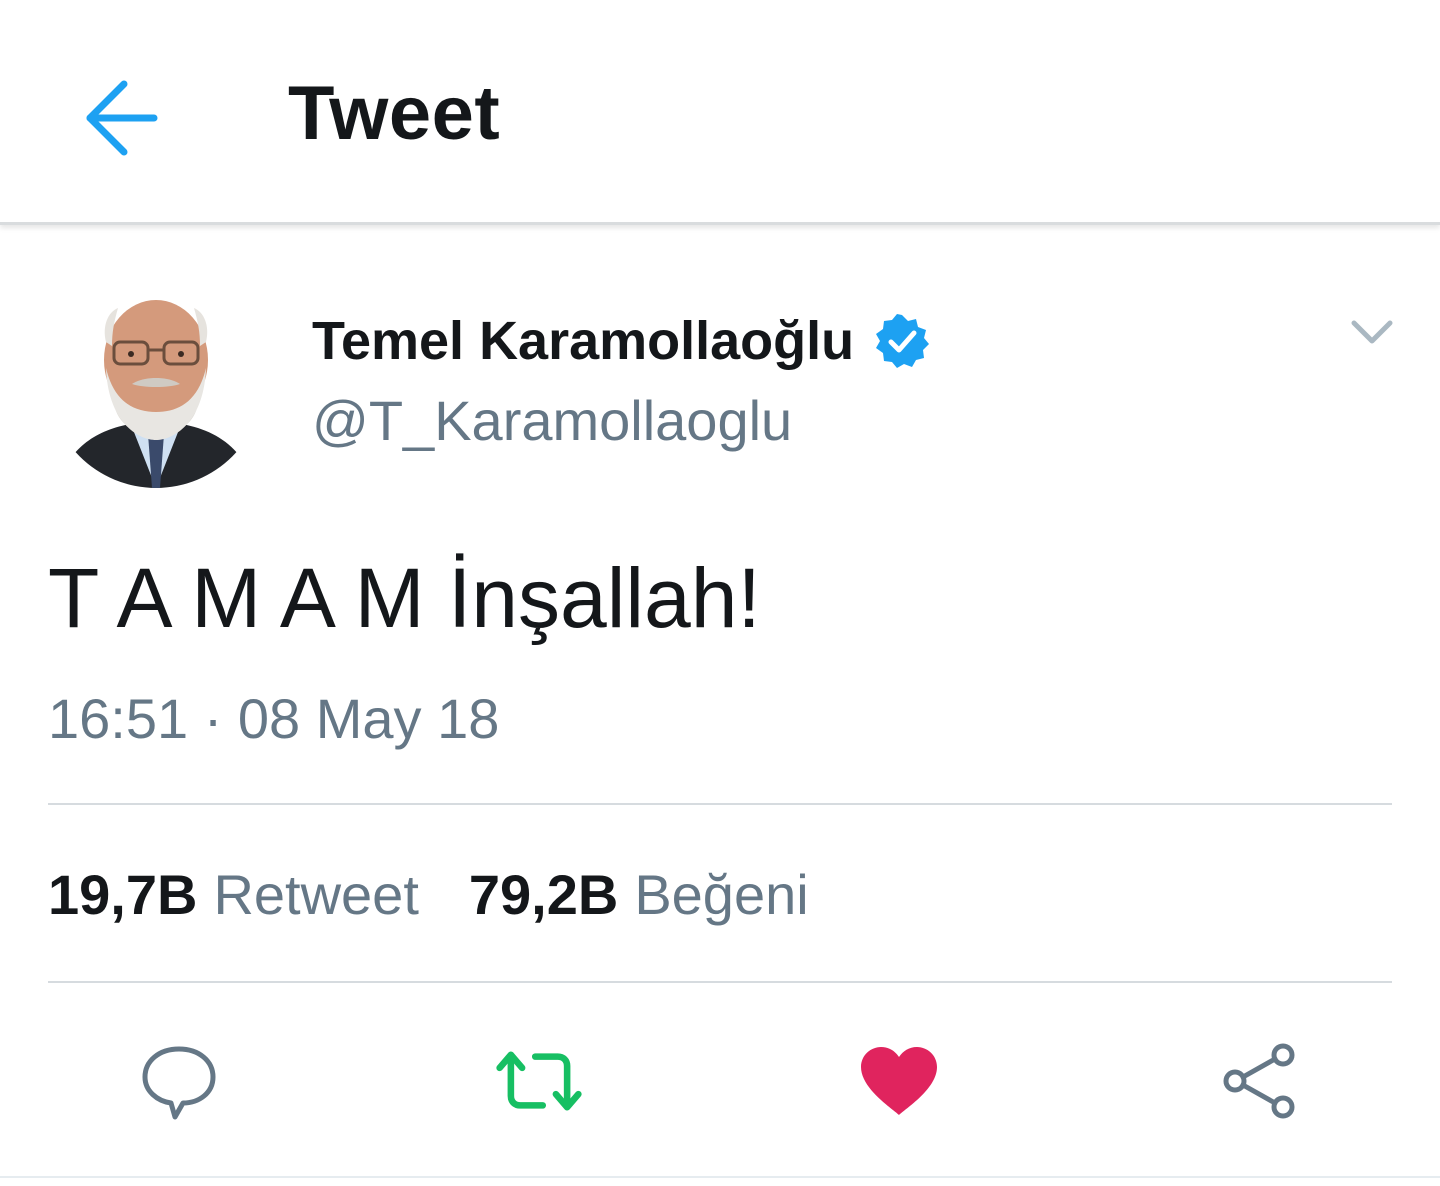  What do you see at coordinates (316, 894) in the screenshot?
I see `retweet-label: Retweet` at bounding box center [316, 894].